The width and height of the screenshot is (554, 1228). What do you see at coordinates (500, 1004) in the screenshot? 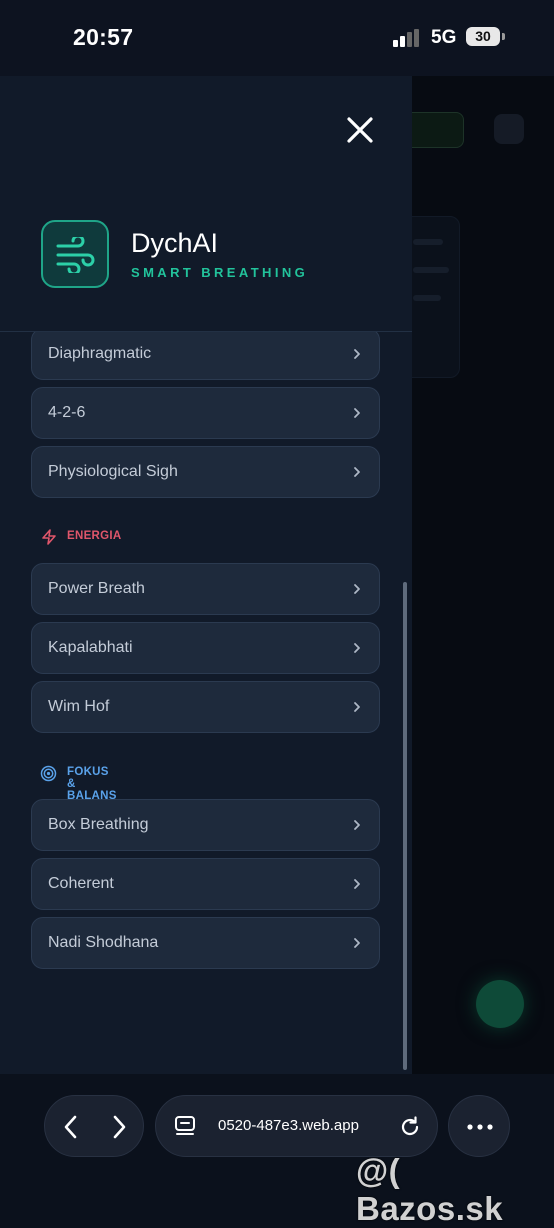
I see `background-fab` at bounding box center [500, 1004].